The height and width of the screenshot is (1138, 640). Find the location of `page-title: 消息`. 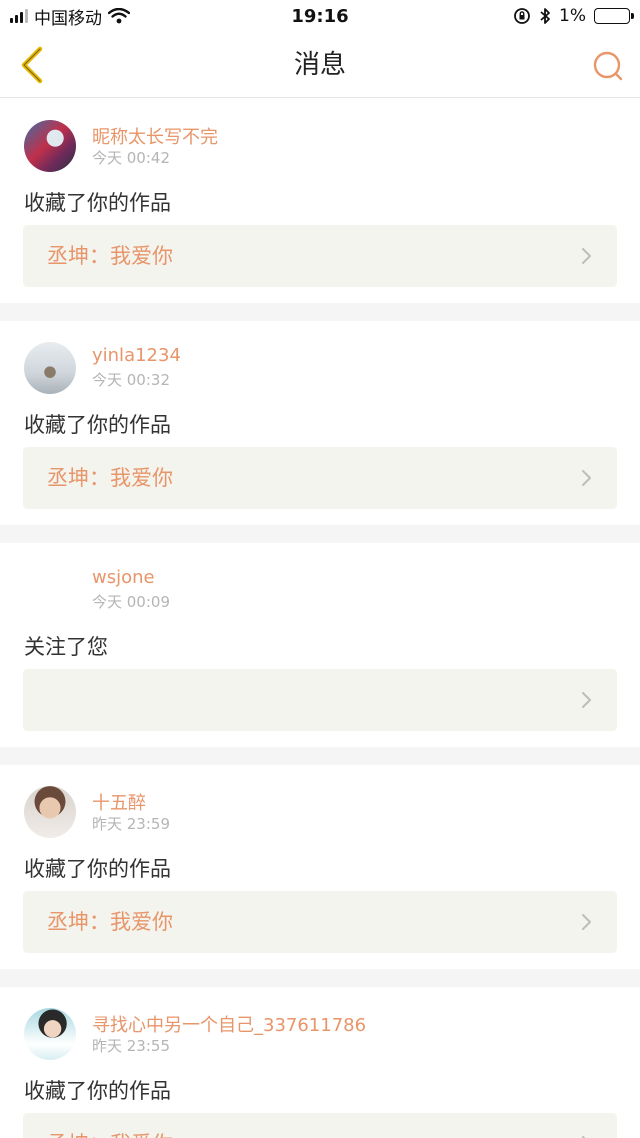

page-title: 消息 is located at coordinates (319, 65).